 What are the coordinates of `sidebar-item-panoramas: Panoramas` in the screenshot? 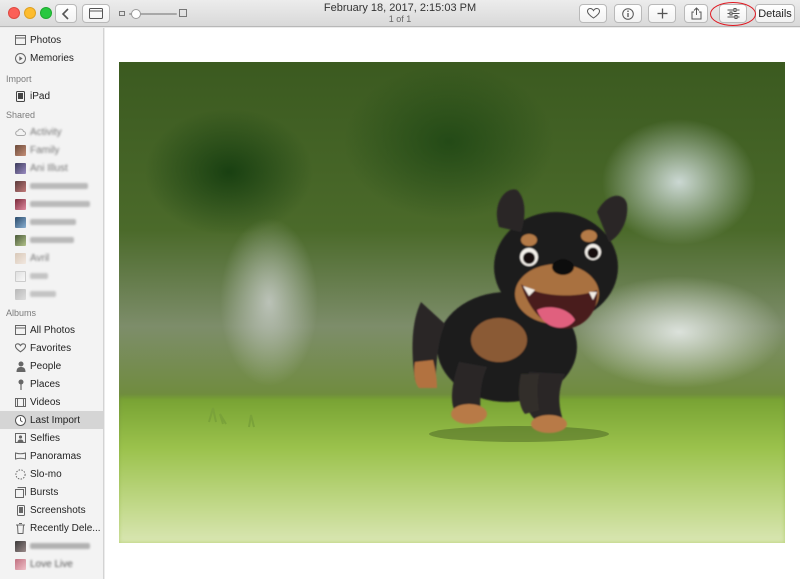 It's located at (51, 456).